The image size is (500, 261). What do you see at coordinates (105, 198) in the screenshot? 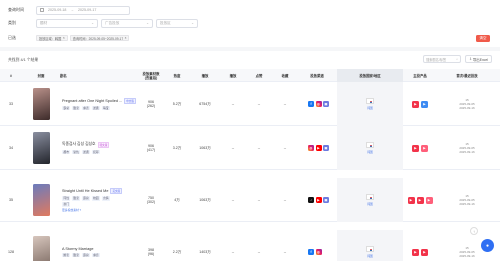
I see `genre-tag: 言情` at bounding box center [105, 198].